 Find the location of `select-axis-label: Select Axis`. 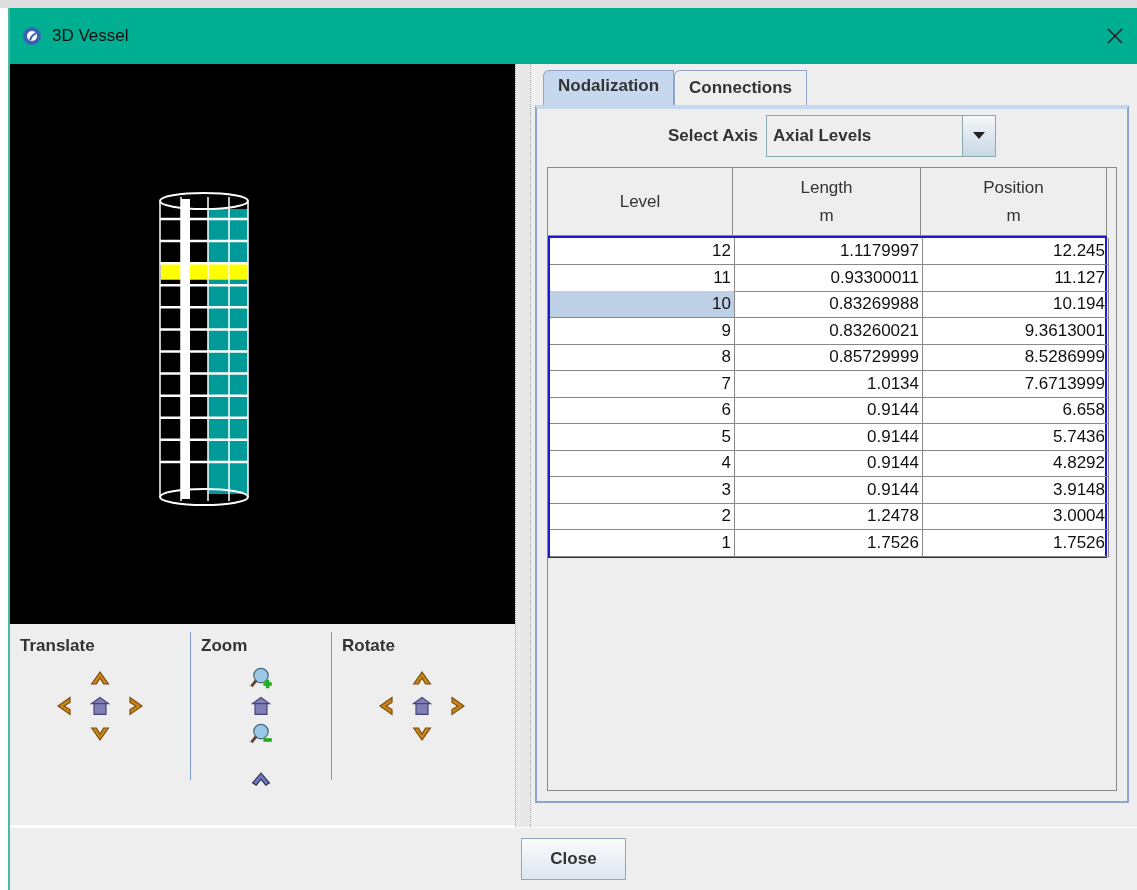

select-axis-label: Select Axis is located at coordinates (713, 136).